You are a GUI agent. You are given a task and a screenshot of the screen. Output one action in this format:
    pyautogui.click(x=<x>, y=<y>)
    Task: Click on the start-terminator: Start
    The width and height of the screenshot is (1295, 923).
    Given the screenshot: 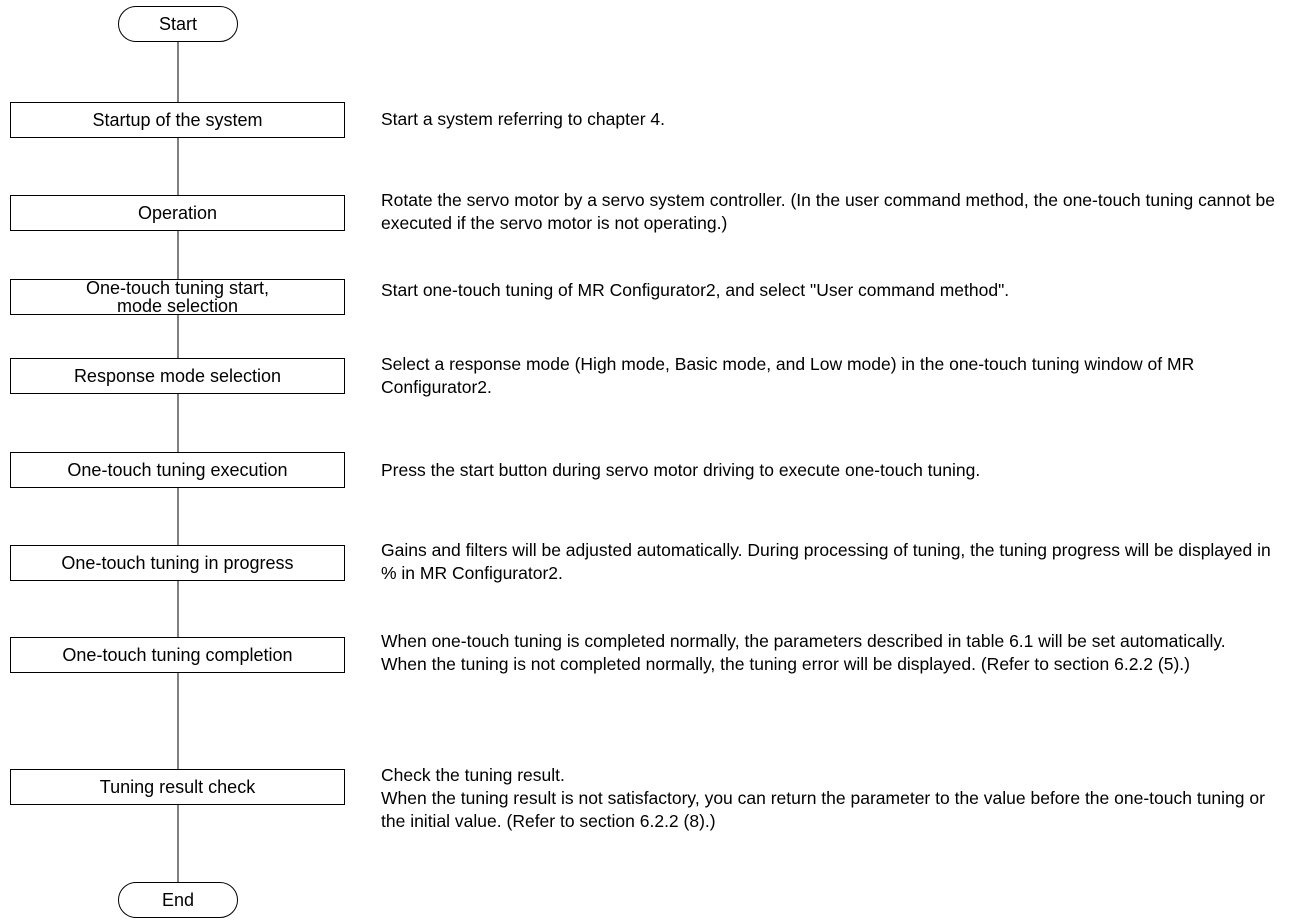 What is the action you would take?
    pyautogui.click(x=178, y=24)
    